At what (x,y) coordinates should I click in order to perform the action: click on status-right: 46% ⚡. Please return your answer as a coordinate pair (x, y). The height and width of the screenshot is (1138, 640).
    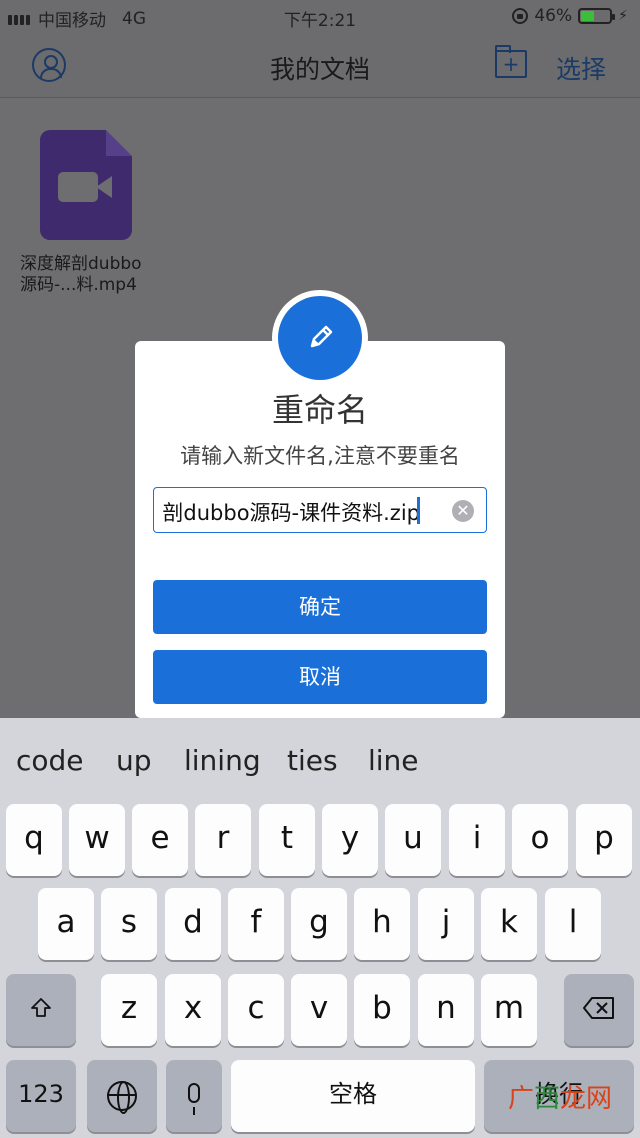
    Looking at the image, I should click on (570, 16).